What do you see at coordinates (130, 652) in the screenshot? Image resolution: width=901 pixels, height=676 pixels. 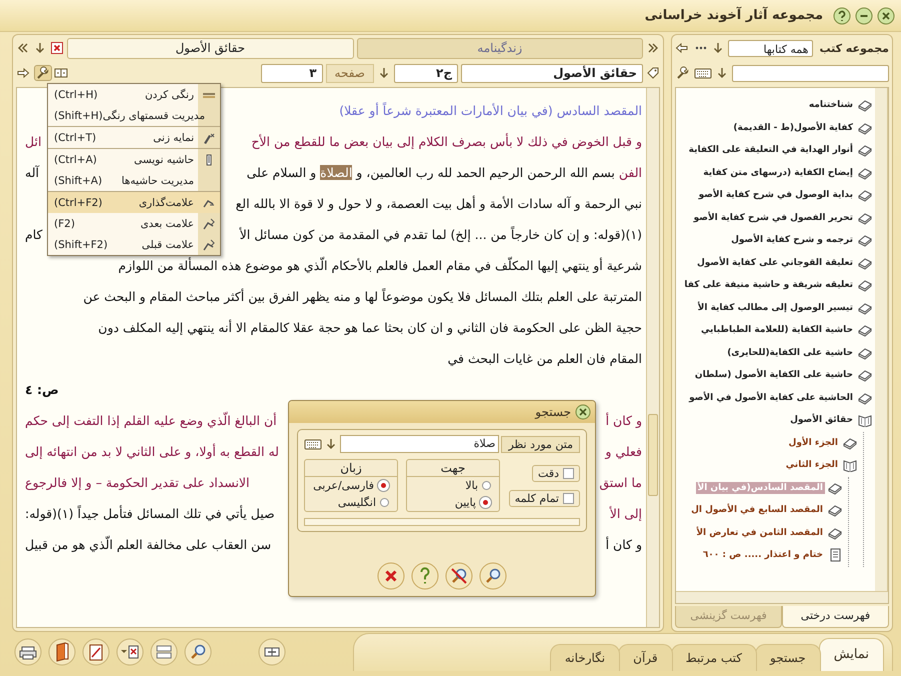 I see `bookmark-icon` at bounding box center [130, 652].